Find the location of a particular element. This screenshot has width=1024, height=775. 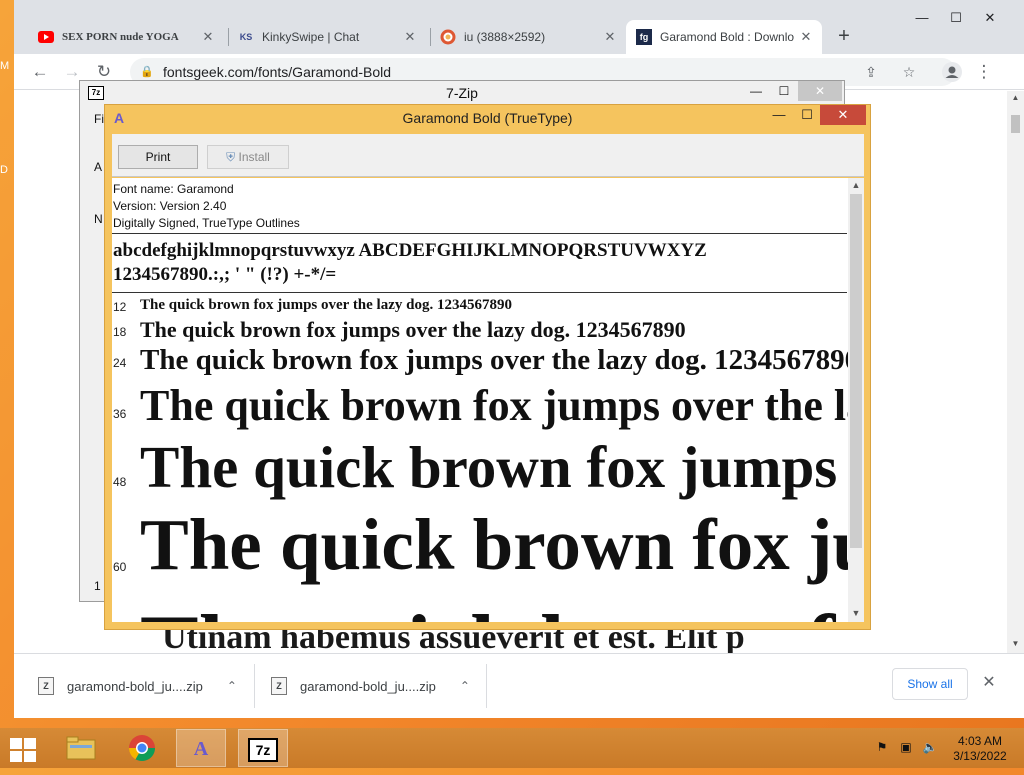

tab-youtube: SEX PORN nude YOGA ✕ is located at coordinates (126, 37).